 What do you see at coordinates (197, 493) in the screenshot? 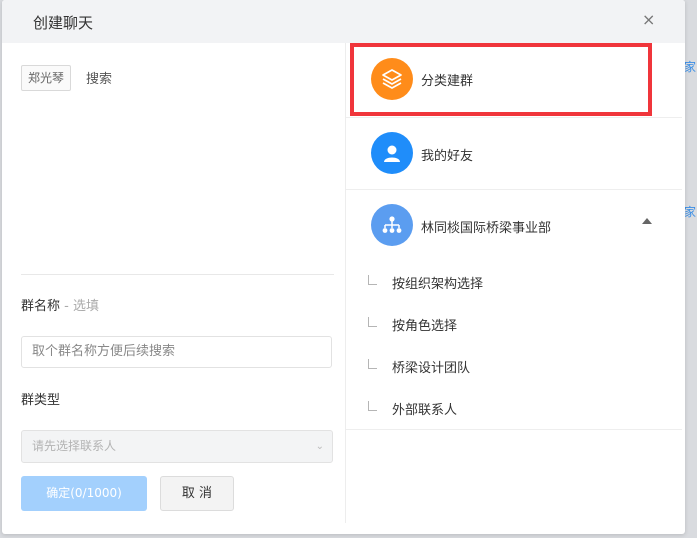
I see `cancel-button: 取 消` at bounding box center [197, 493].